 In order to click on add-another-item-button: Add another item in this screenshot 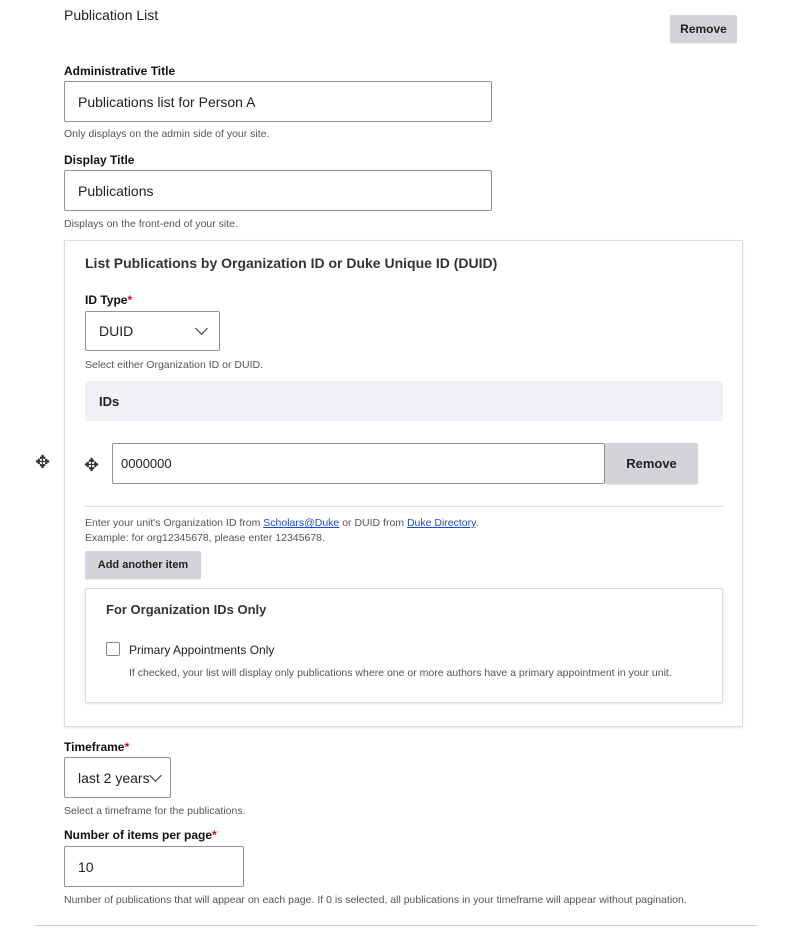, I will do `click(143, 565)`.